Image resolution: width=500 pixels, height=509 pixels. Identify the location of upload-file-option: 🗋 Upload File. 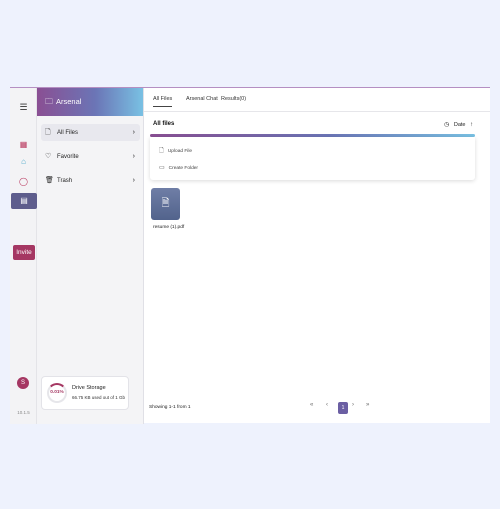
(175, 151).